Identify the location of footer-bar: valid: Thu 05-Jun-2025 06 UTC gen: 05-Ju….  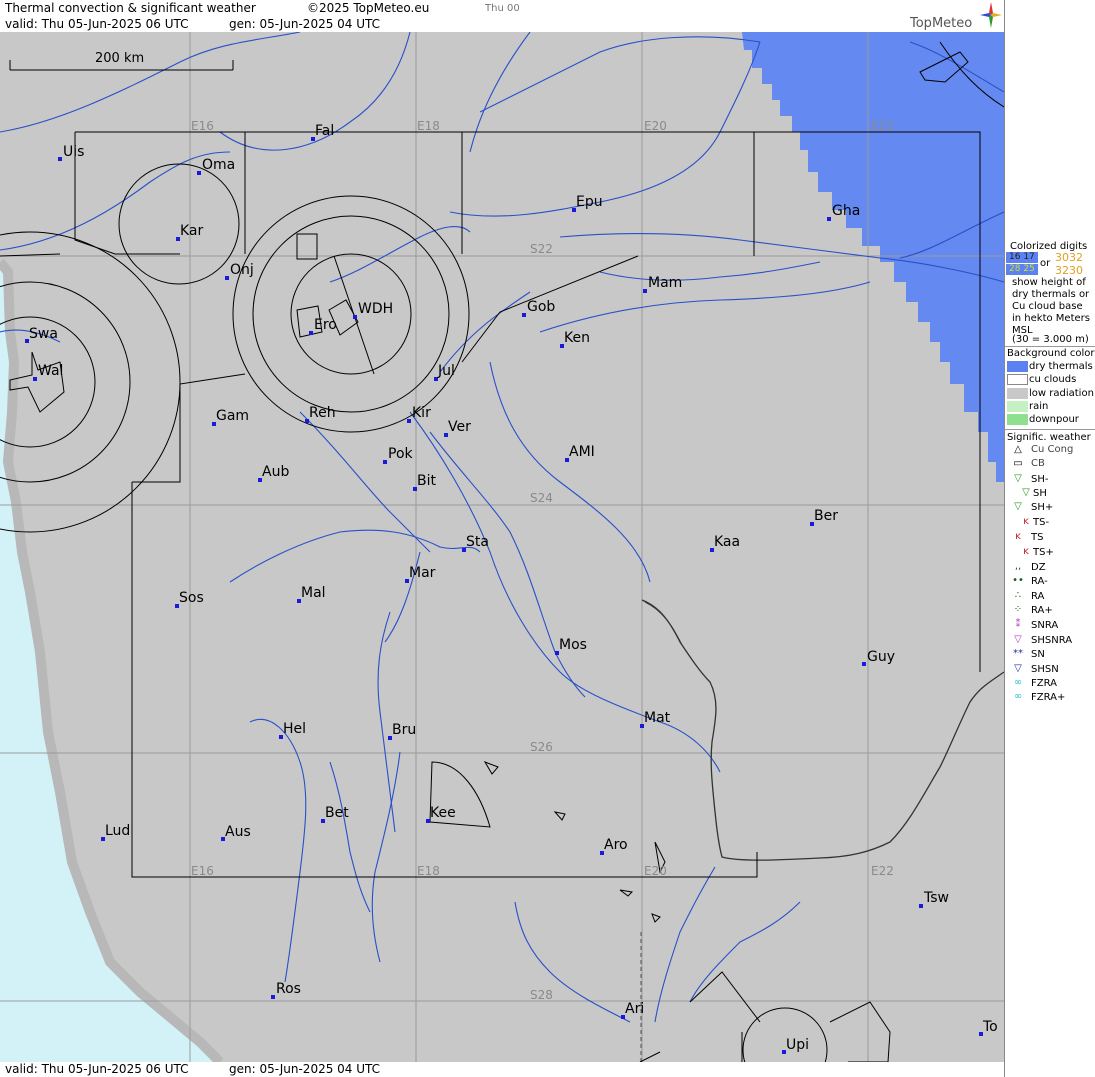
(502, 1069).